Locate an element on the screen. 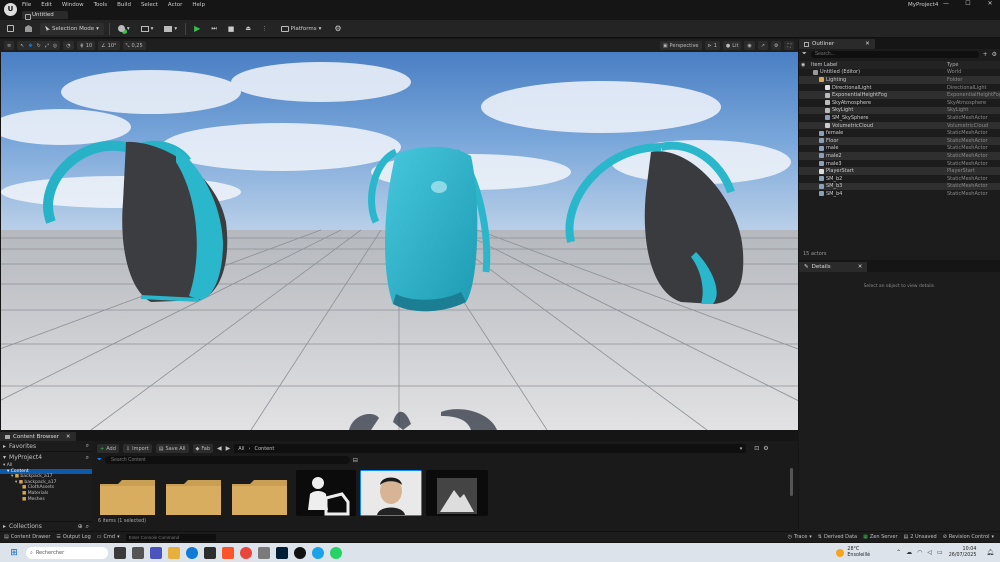 This screenshot has width=1000, height=562. tab-untitled: Untitled is located at coordinates (45, 15).